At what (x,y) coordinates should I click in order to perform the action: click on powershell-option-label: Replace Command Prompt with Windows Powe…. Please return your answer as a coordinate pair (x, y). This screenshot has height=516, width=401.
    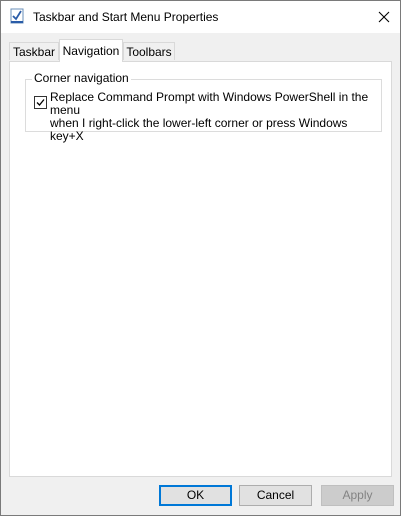
    Looking at the image, I should click on (215, 117).